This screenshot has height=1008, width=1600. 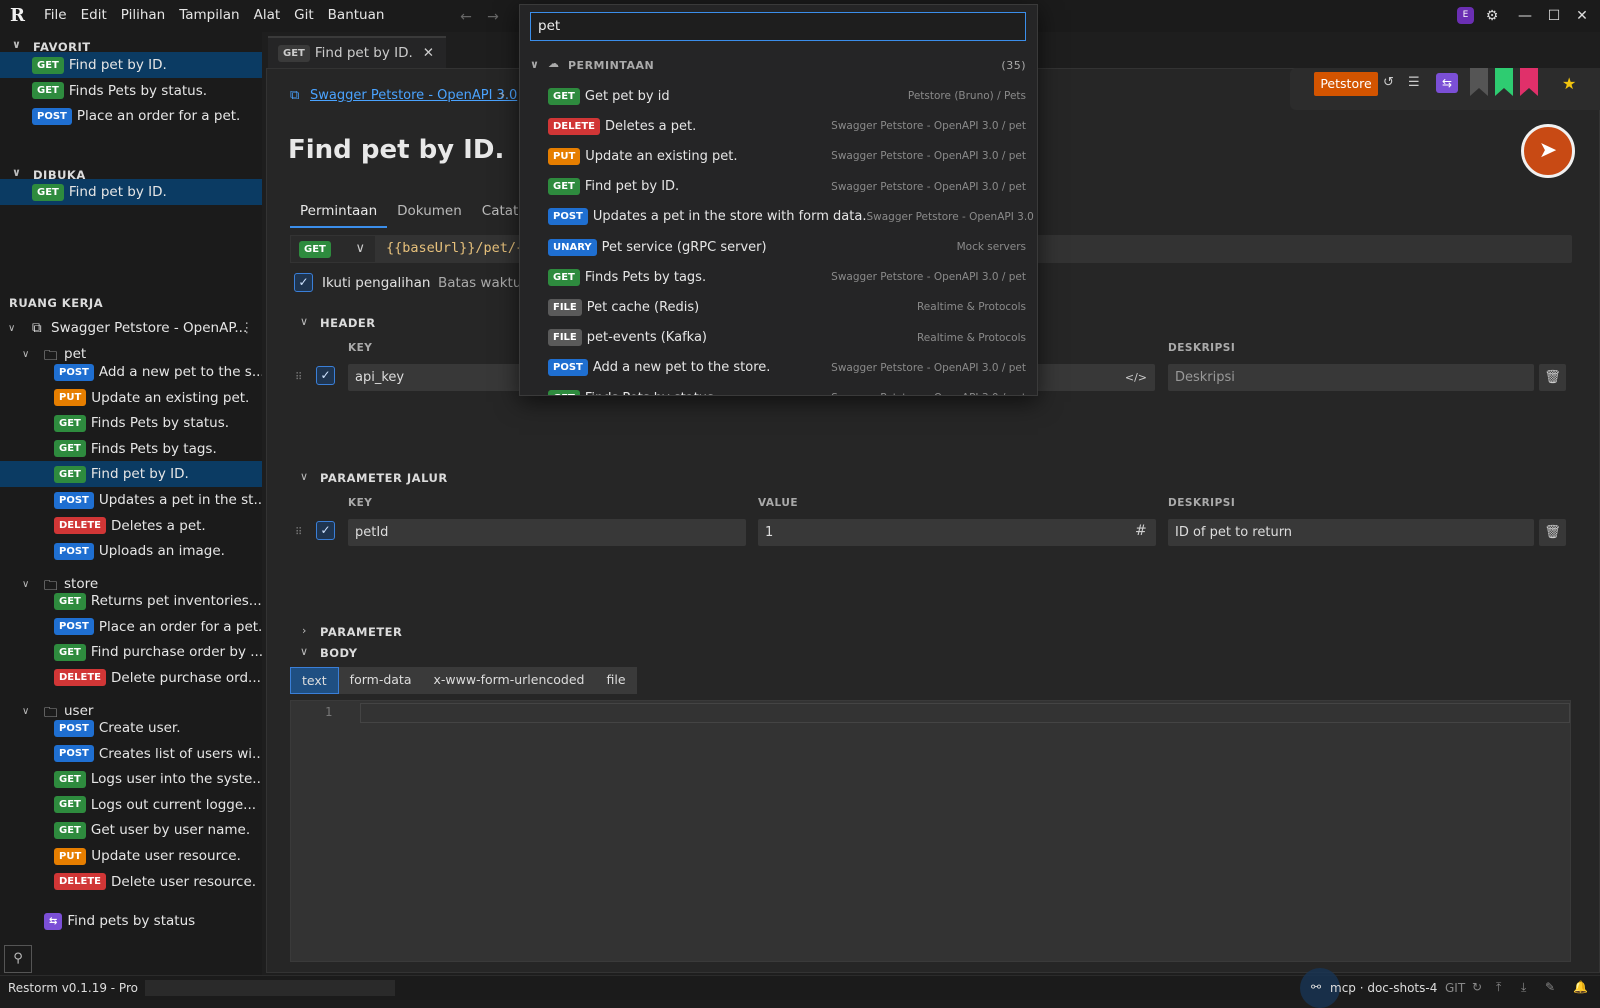 I want to click on palette-search-input: pet, so click(x=778, y=26).